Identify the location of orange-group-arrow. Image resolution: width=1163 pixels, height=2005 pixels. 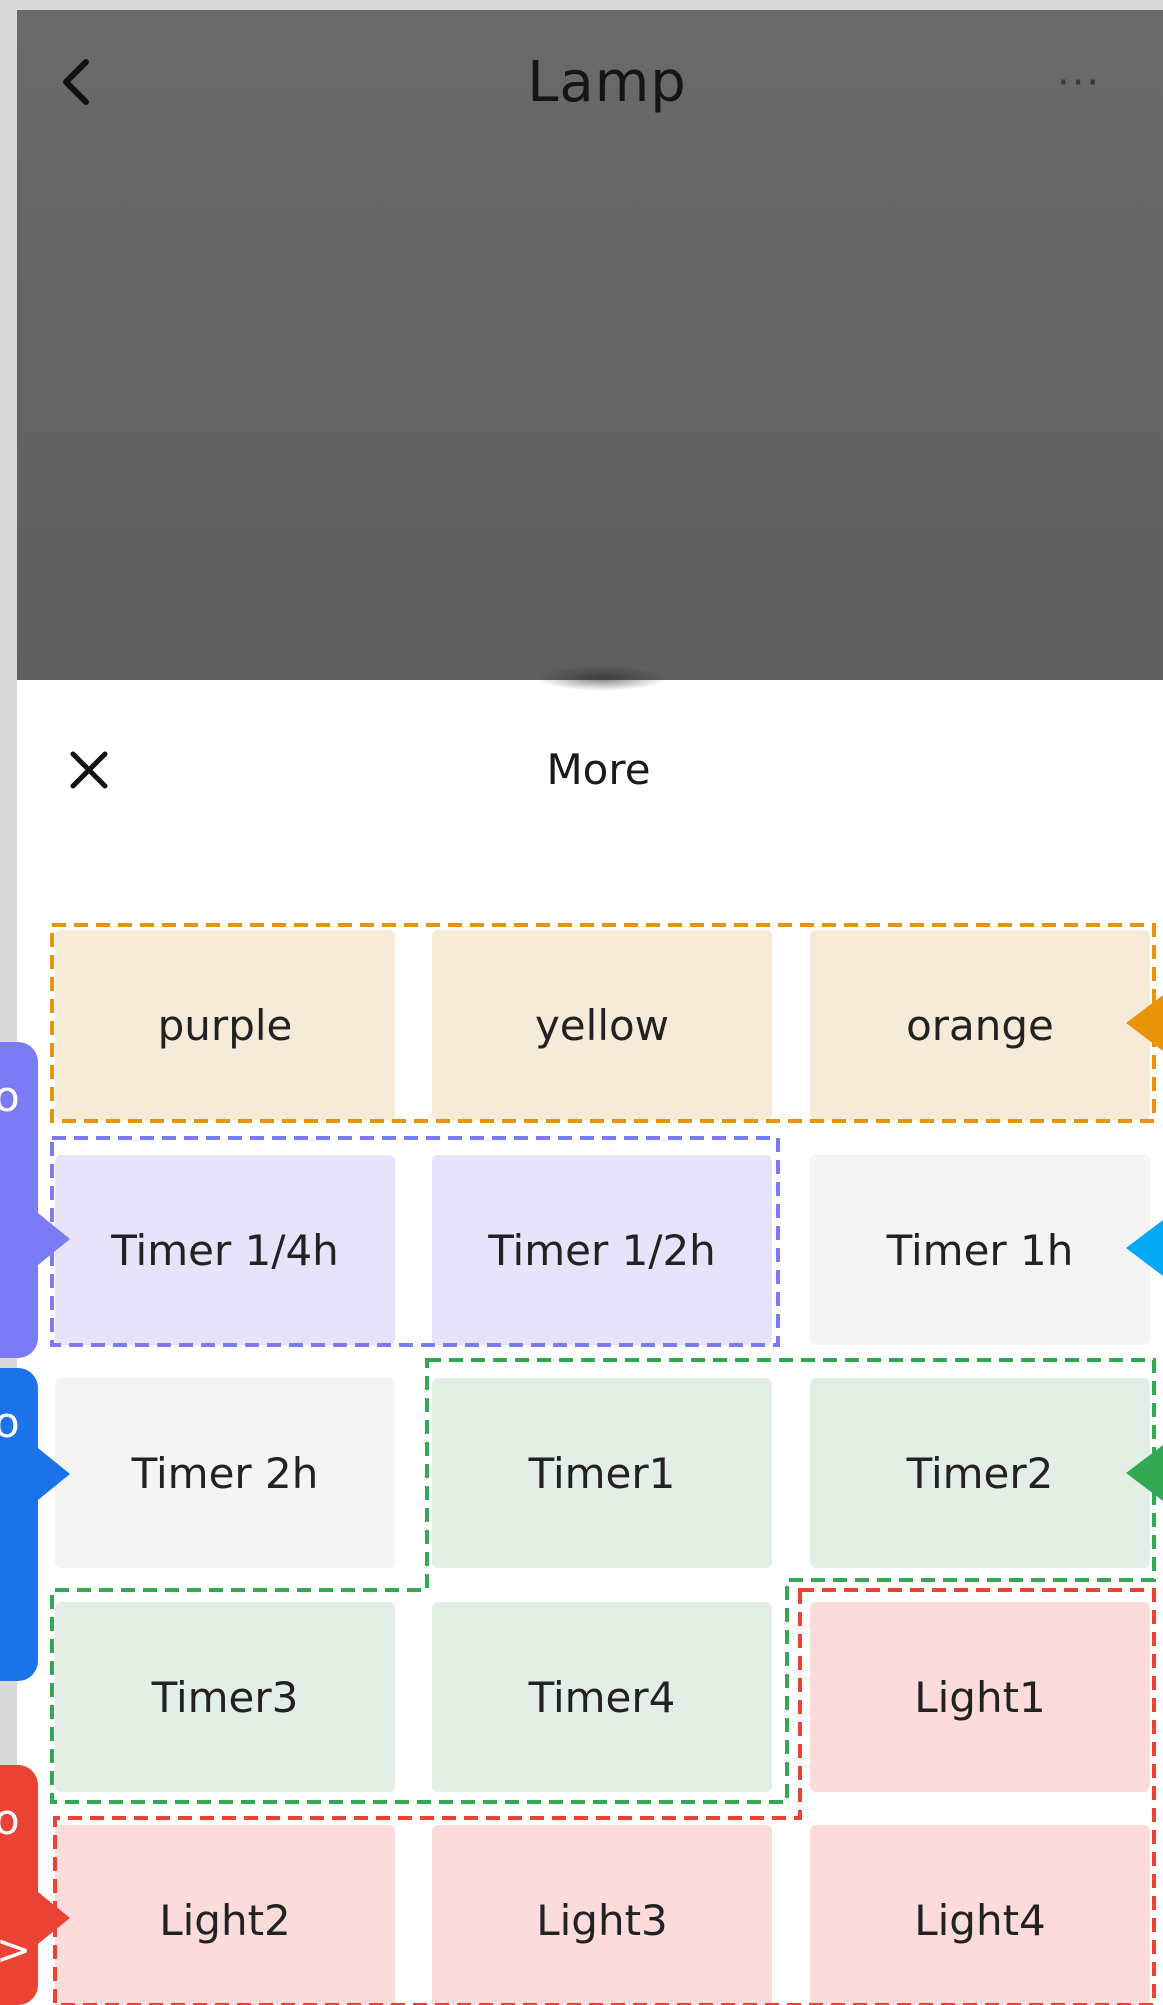
(1144, 1023).